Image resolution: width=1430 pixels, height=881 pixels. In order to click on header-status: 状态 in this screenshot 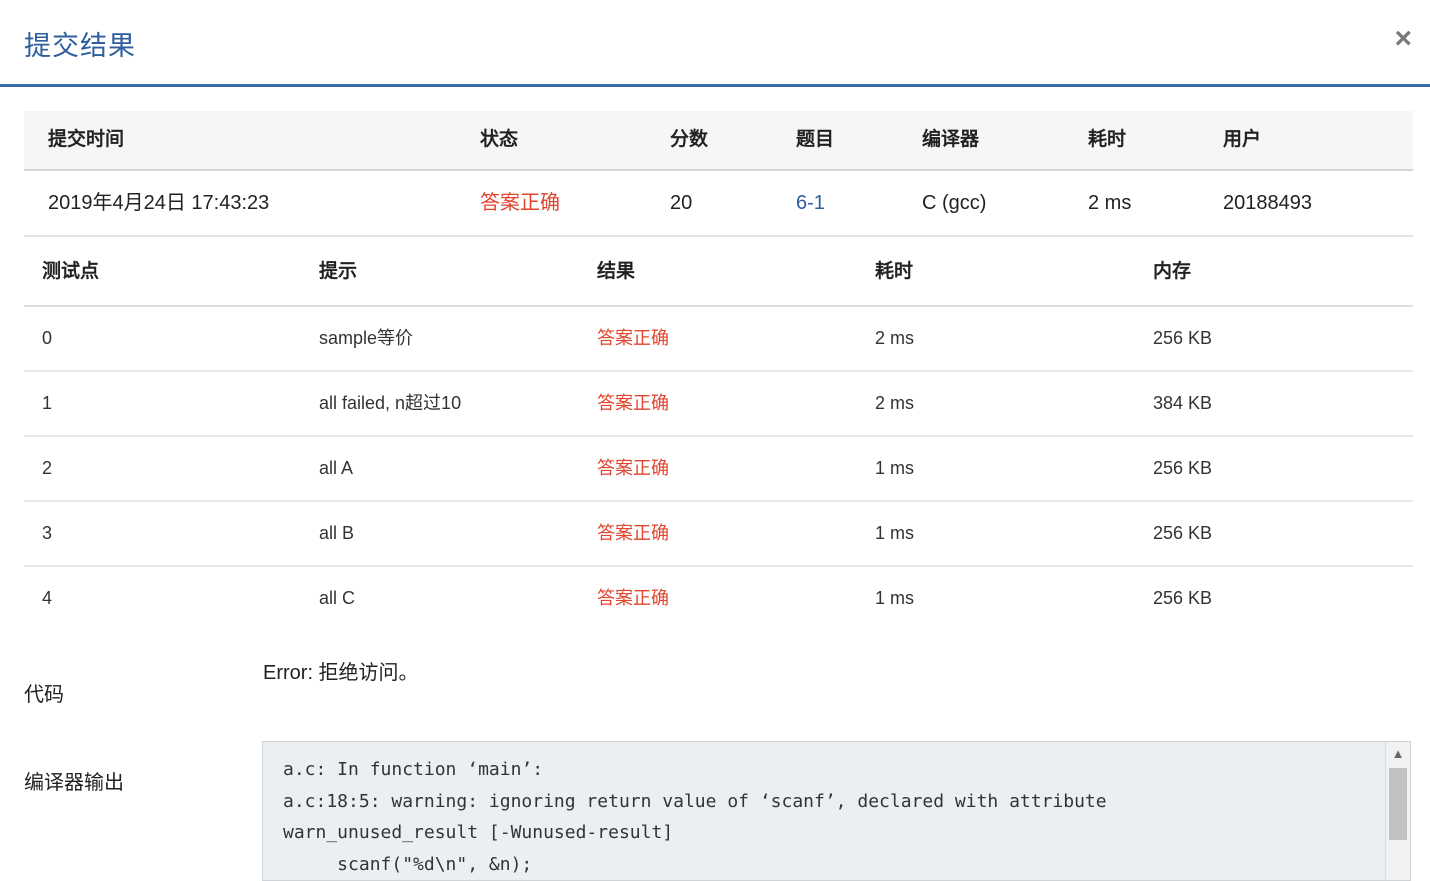, I will do `click(499, 139)`.